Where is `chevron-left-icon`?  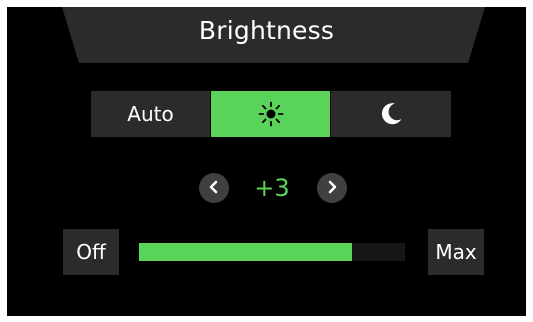
chevron-left-icon is located at coordinates (214, 188).